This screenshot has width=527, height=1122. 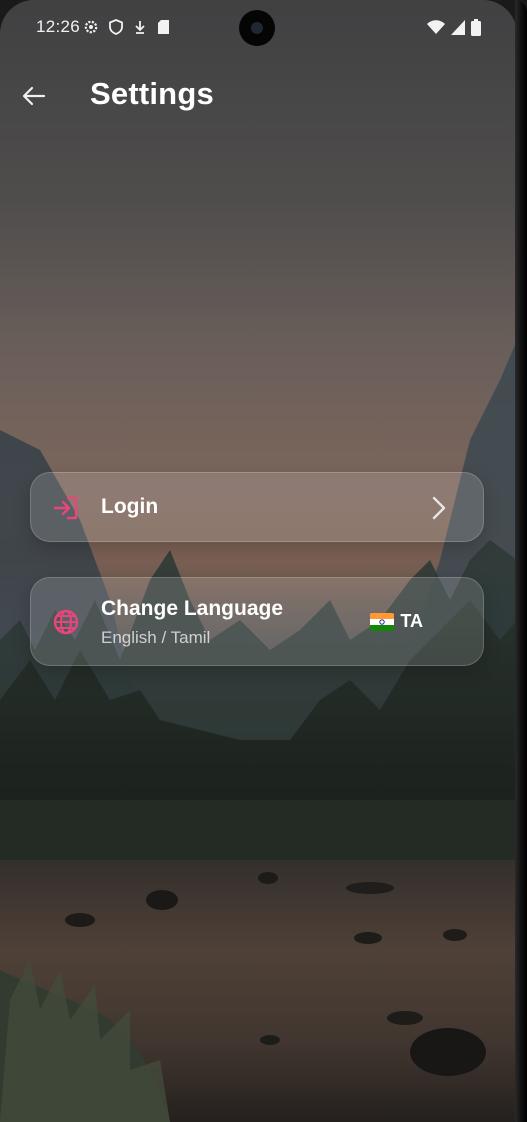 I want to click on app-bar: Settings, so click(x=258, y=95).